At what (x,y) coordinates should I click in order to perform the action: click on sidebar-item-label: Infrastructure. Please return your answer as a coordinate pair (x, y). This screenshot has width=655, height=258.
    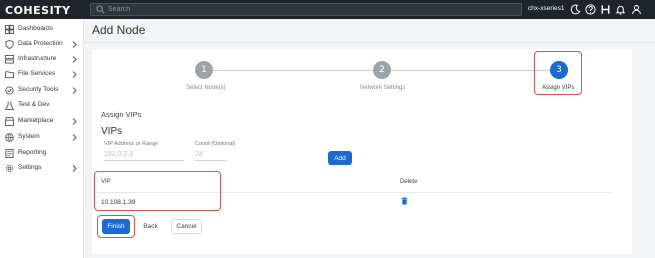
    Looking at the image, I should click on (37, 58).